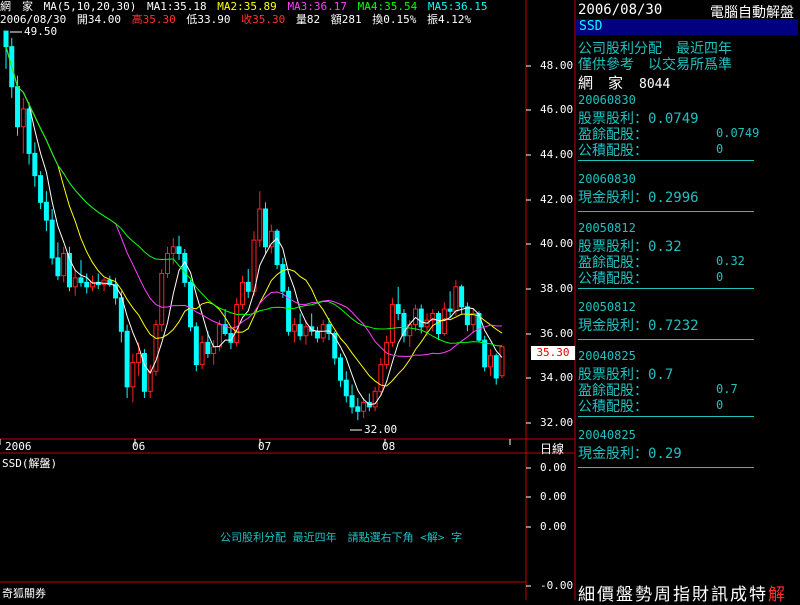 Image resolution: width=800 pixels, height=605 pixels. Describe the element at coordinates (719, 595) in the screenshot. I see `menu-news: 訊` at that location.